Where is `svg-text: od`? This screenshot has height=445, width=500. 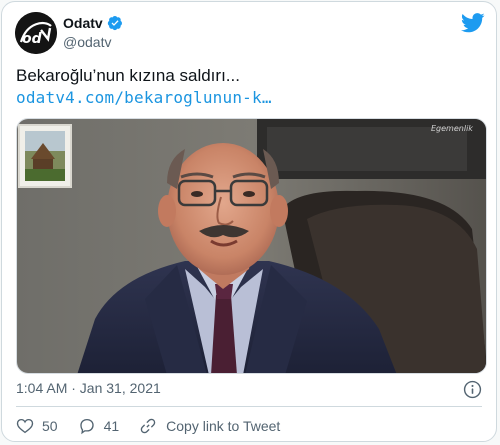 svg-text: od is located at coordinates (32, 39).